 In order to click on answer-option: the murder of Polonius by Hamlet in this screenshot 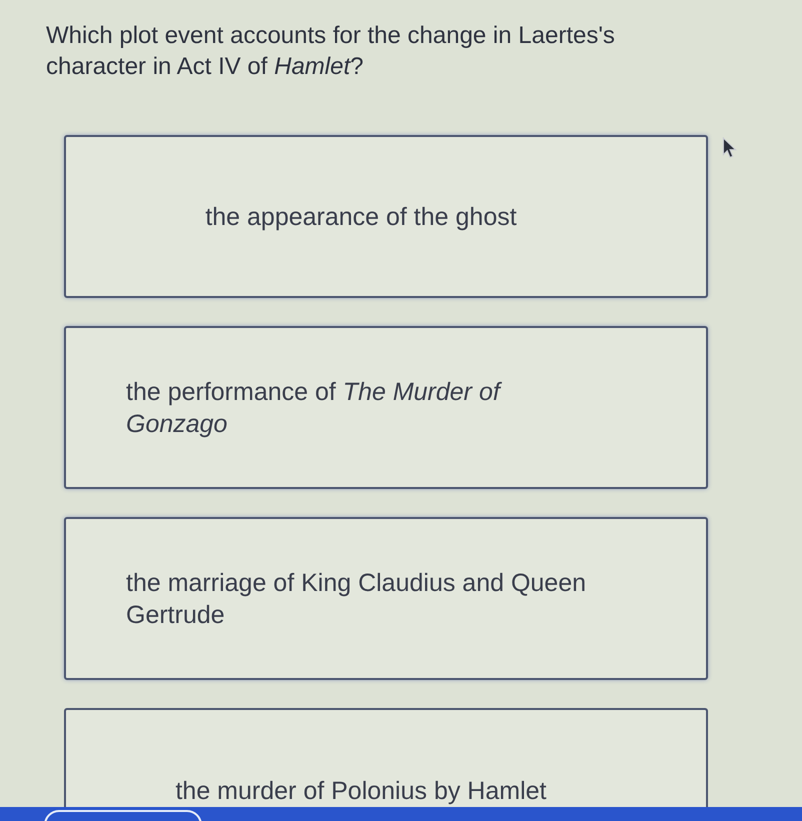, I will do `click(386, 757)`.